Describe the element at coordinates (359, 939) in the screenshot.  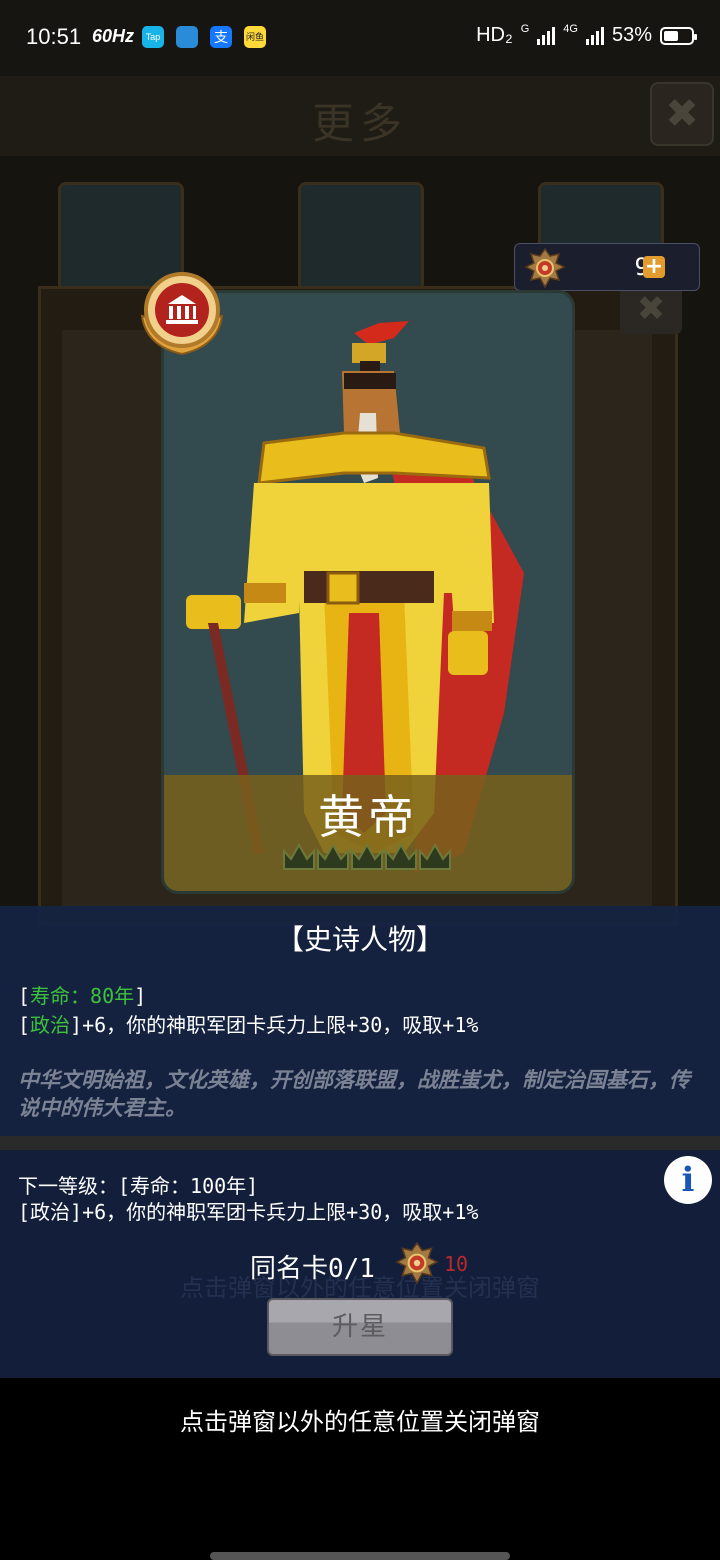
I see `rarity-label: 【史诗人物】` at that location.